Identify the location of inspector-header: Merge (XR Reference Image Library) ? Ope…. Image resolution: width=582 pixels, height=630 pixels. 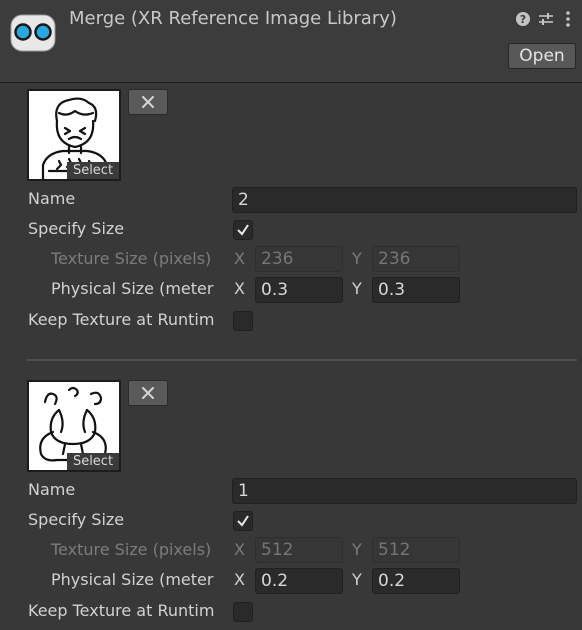
(291, 41).